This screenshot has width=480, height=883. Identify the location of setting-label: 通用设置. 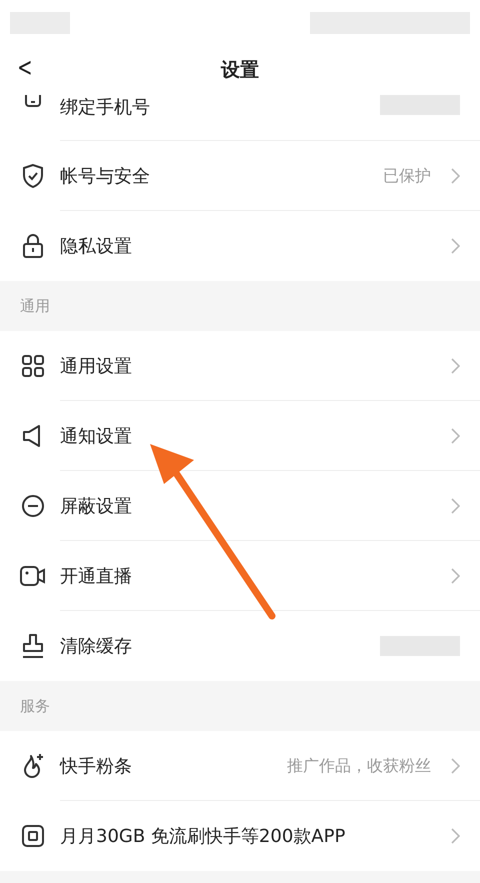
(96, 366).